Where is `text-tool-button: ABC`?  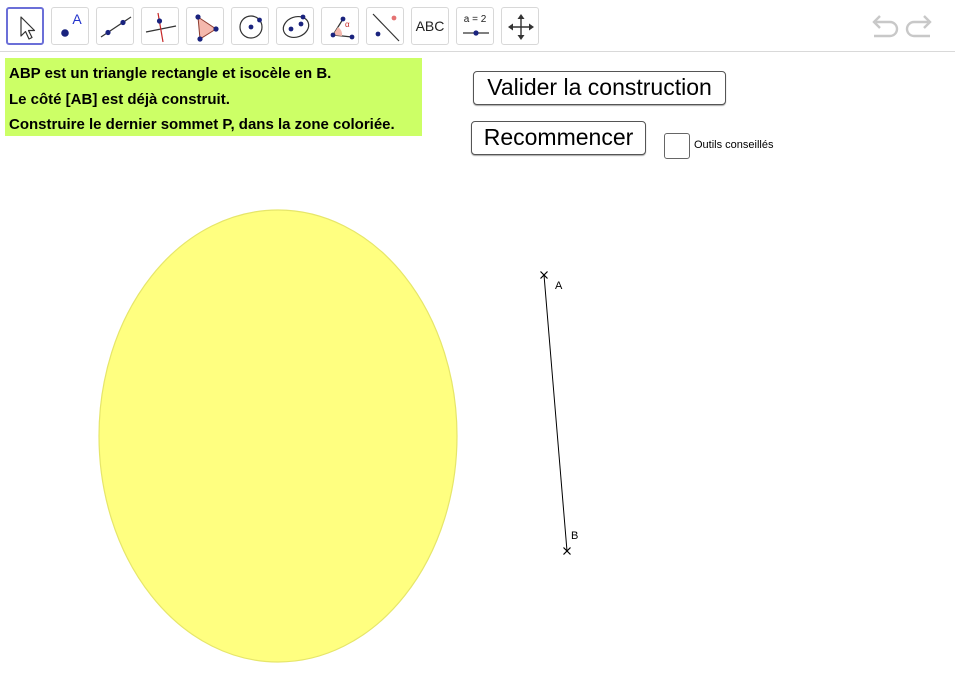
text-tool-button: ABC is located at coordinates (430, 26).